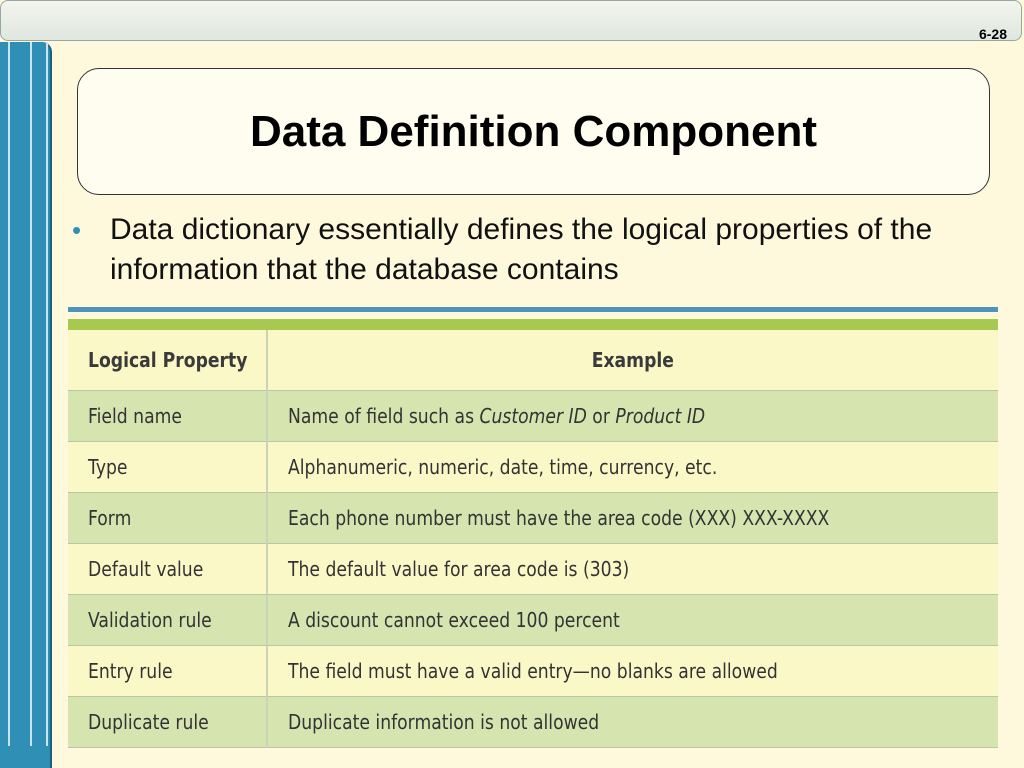 This screenshot has height=768, width=1024. Describe the element at coordinates (168, 467) in the screenshot. I see `property-cell: Type` at that location.